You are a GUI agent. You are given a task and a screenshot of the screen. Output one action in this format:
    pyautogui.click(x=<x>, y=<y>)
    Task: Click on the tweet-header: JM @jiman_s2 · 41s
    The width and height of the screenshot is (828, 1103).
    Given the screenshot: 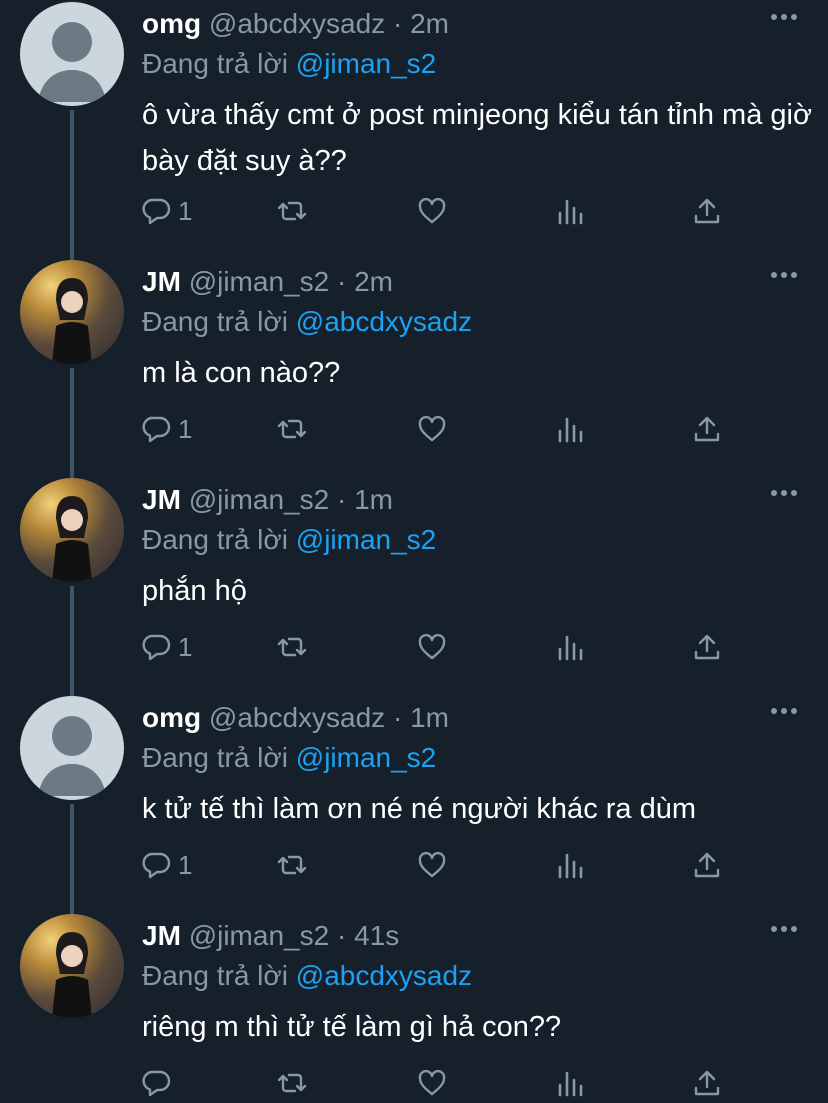 What is the action you would take?
    pyautogui.click(x=270, y=936)
    